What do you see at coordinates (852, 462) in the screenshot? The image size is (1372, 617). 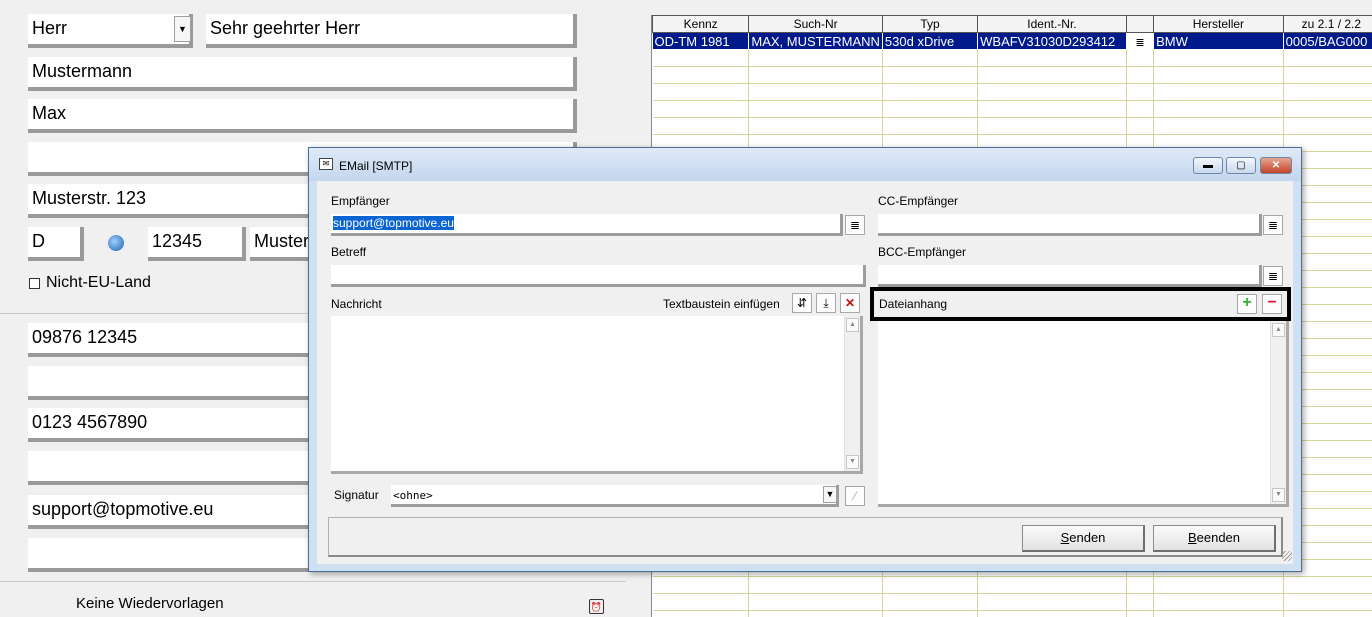 I see `scroll-down-arrow: ▼` at bounding box center [852, 462].